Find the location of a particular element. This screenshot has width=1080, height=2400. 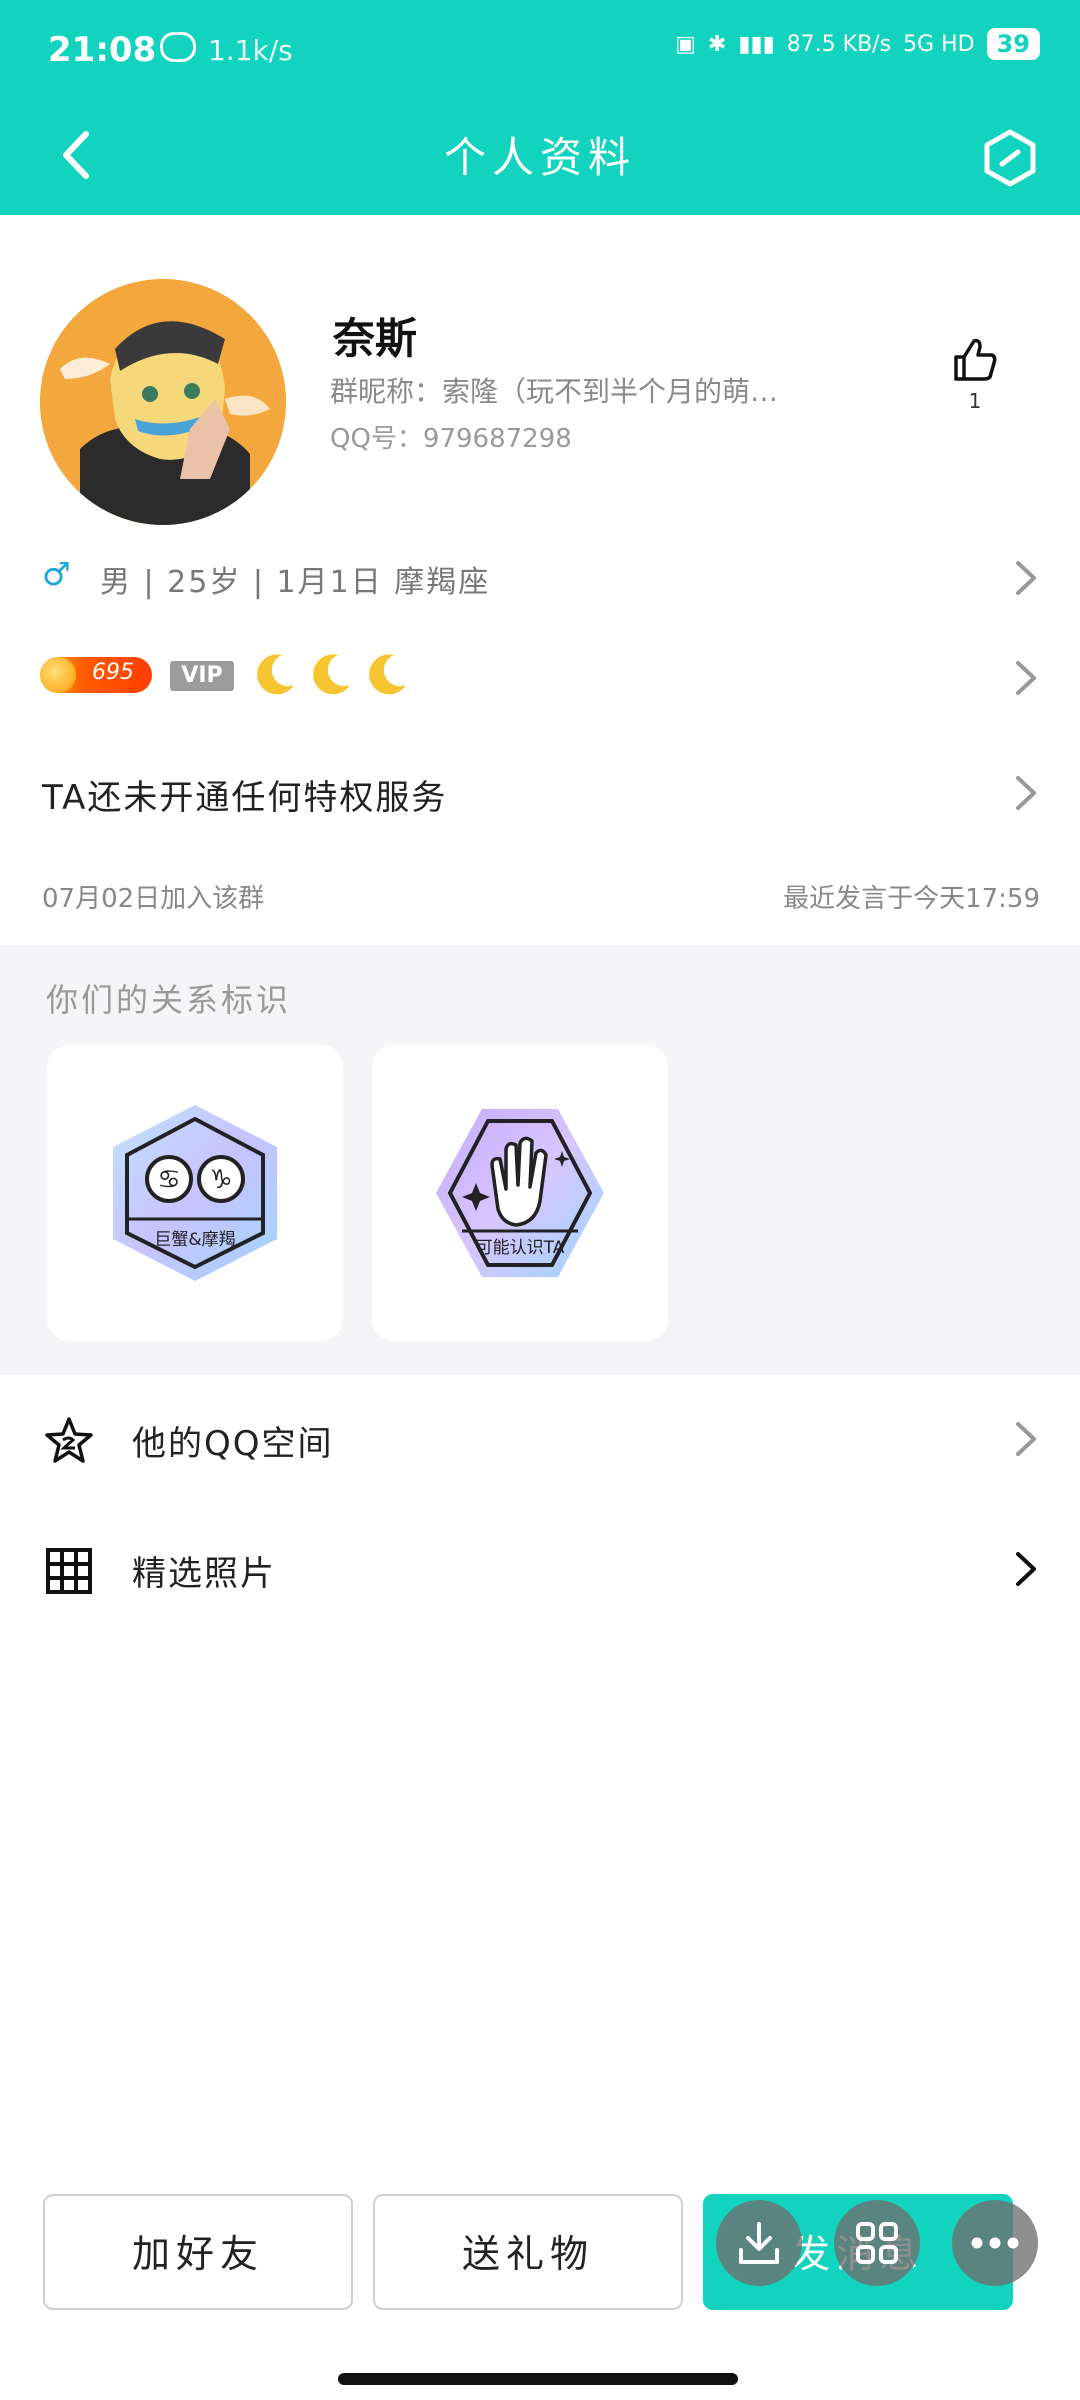

qzone-menu-item: 他的QQ空间 is located at coordinates (540, 1438).